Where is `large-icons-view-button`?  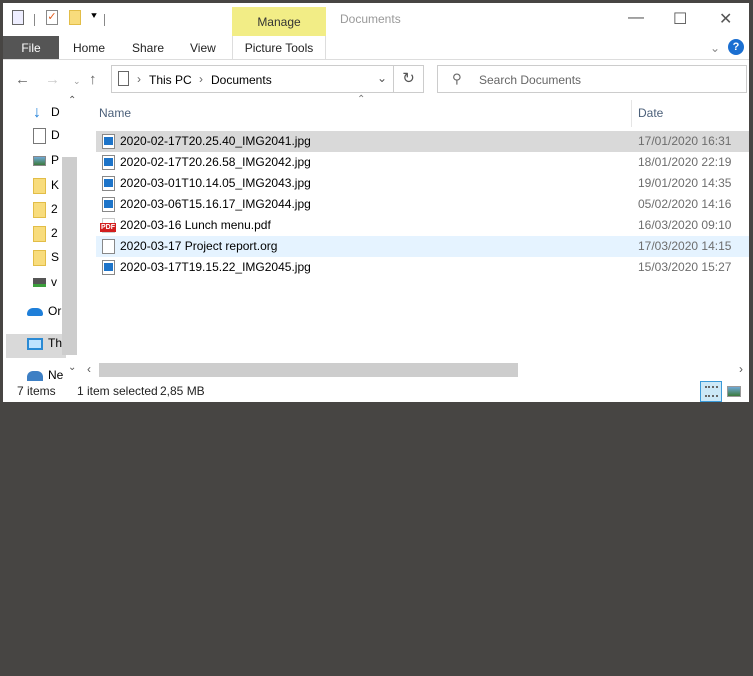
large-icons-view-button is located at coordinates (734, 391).